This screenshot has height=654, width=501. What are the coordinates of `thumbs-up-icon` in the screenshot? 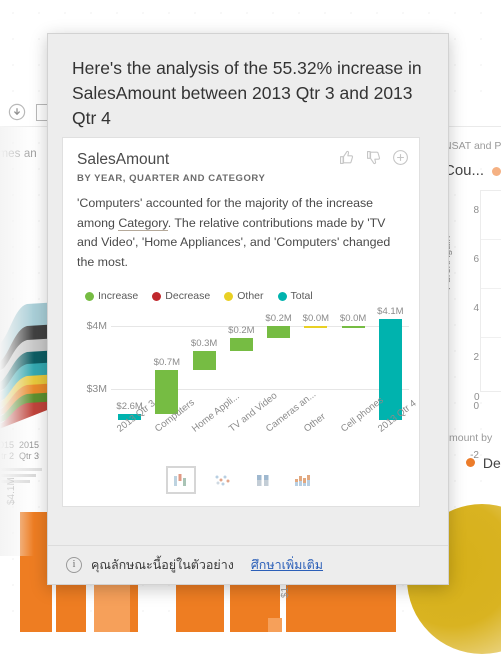 It's located at (346, 157).